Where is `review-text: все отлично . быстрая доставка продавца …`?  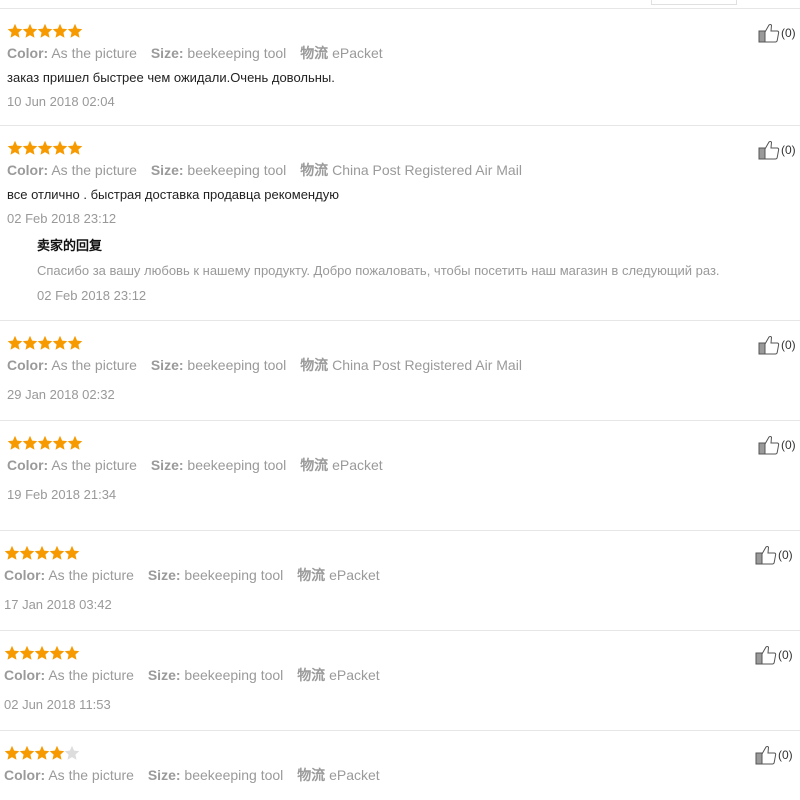
review-text: все отлично . быстрая доставка продавца … is located at coordinates (173, 194).